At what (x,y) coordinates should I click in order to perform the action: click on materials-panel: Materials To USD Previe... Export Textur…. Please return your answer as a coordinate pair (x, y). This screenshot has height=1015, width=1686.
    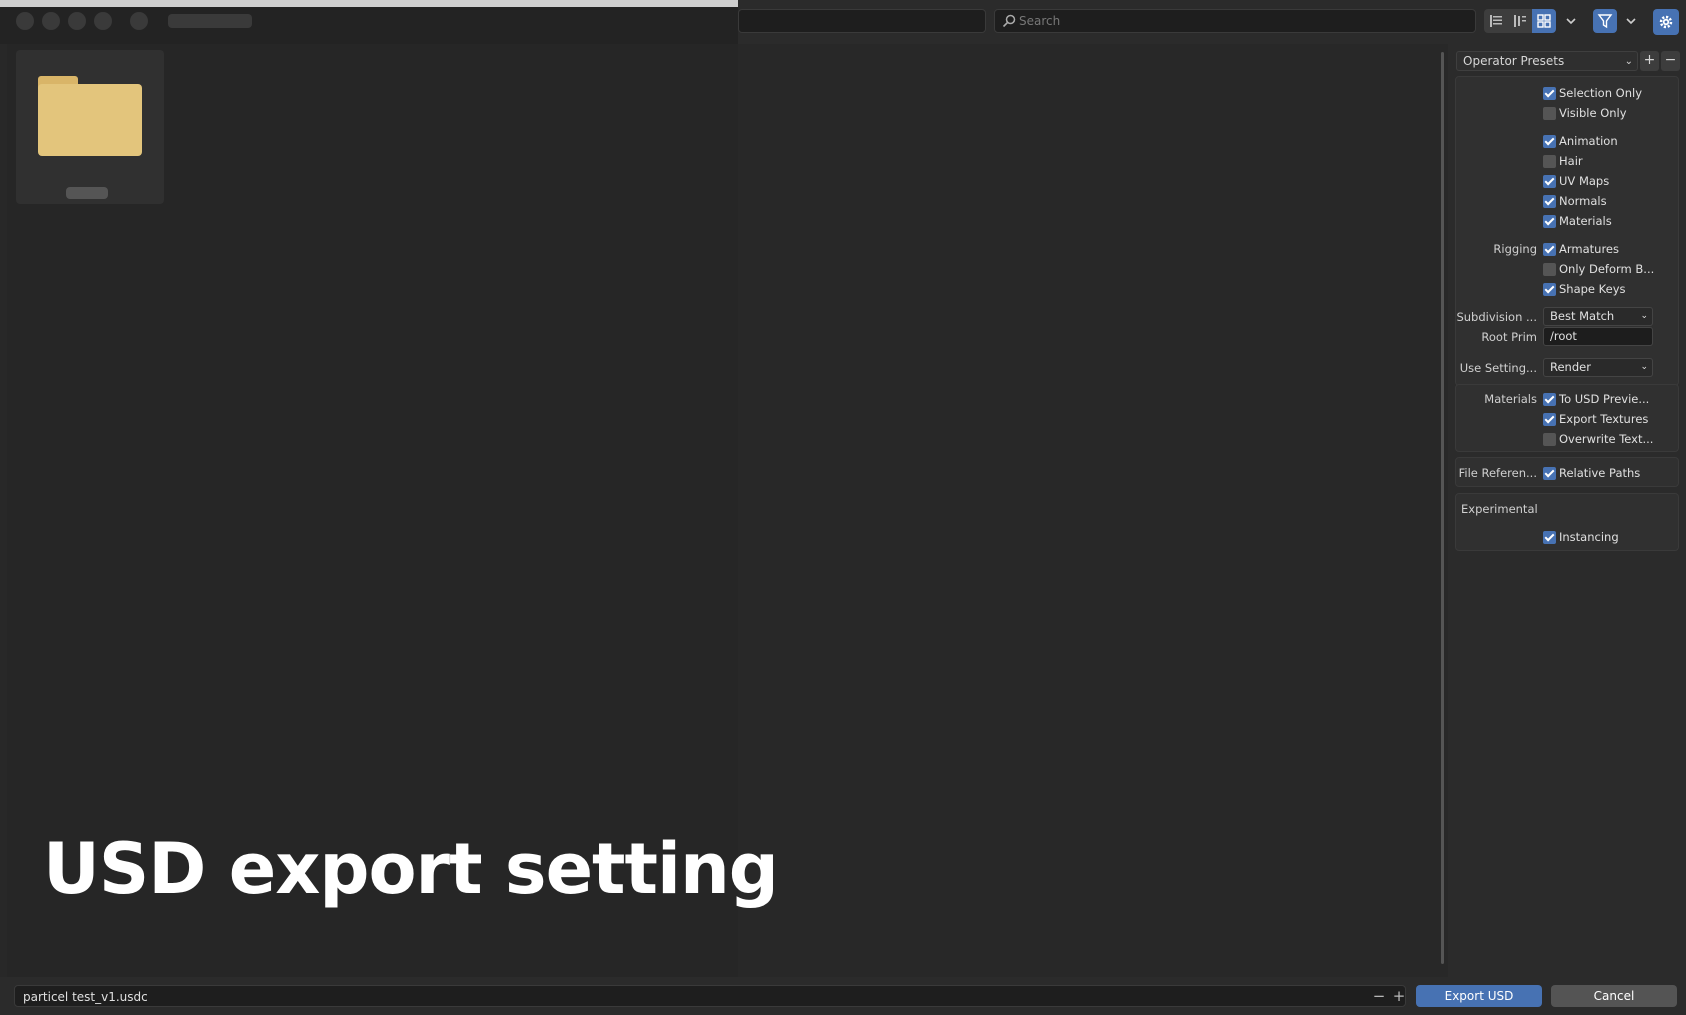
    Looking at the image, I should click on (1567, 418).